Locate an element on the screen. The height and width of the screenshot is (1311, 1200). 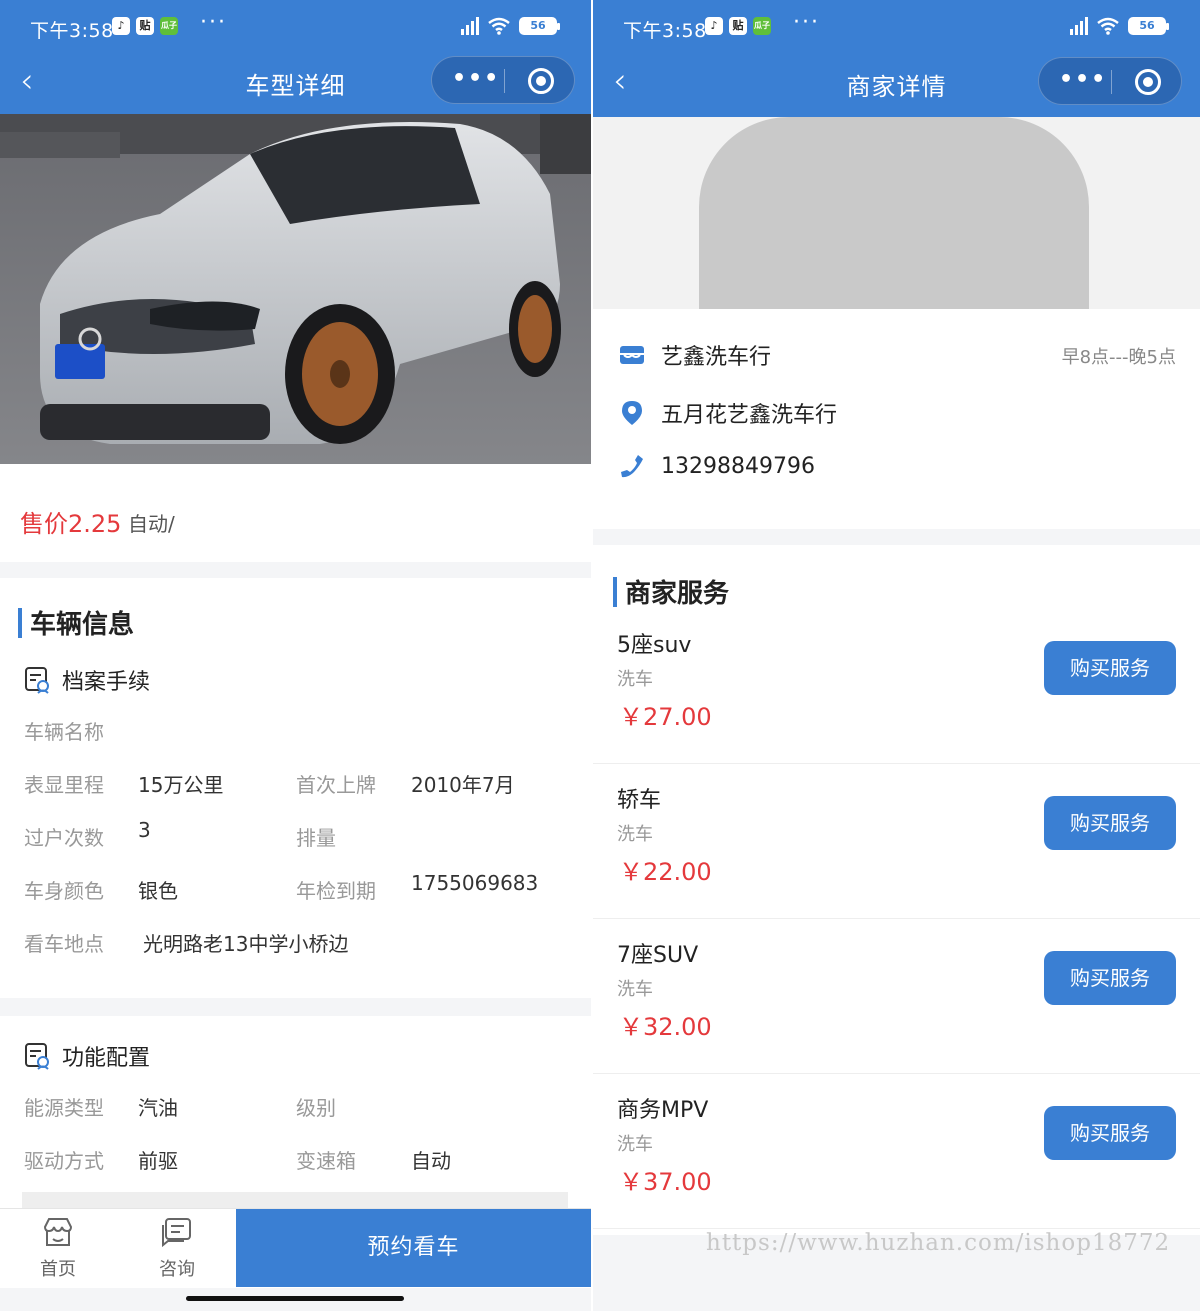
price-section: 售价2.25 自动/ is located at coordinates (295, 513).